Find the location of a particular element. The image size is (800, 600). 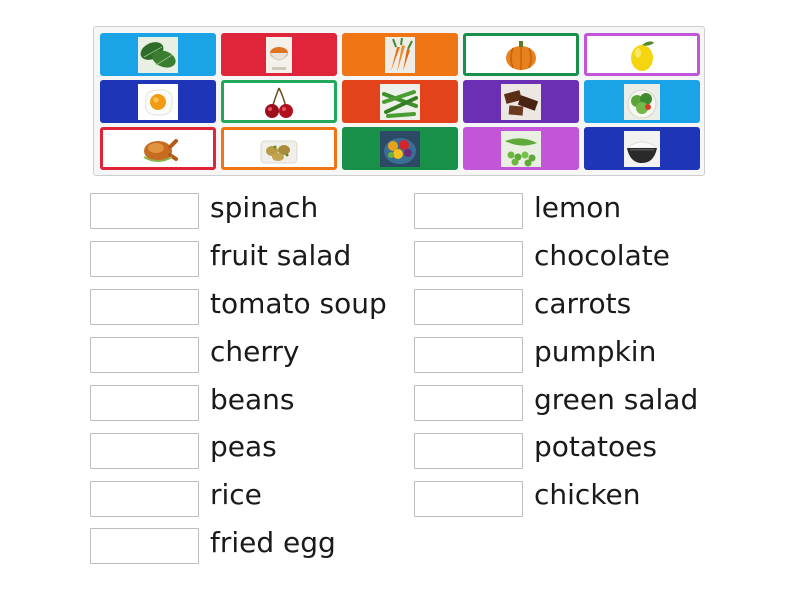

tile-spinach is located at coordinates (158, 54).